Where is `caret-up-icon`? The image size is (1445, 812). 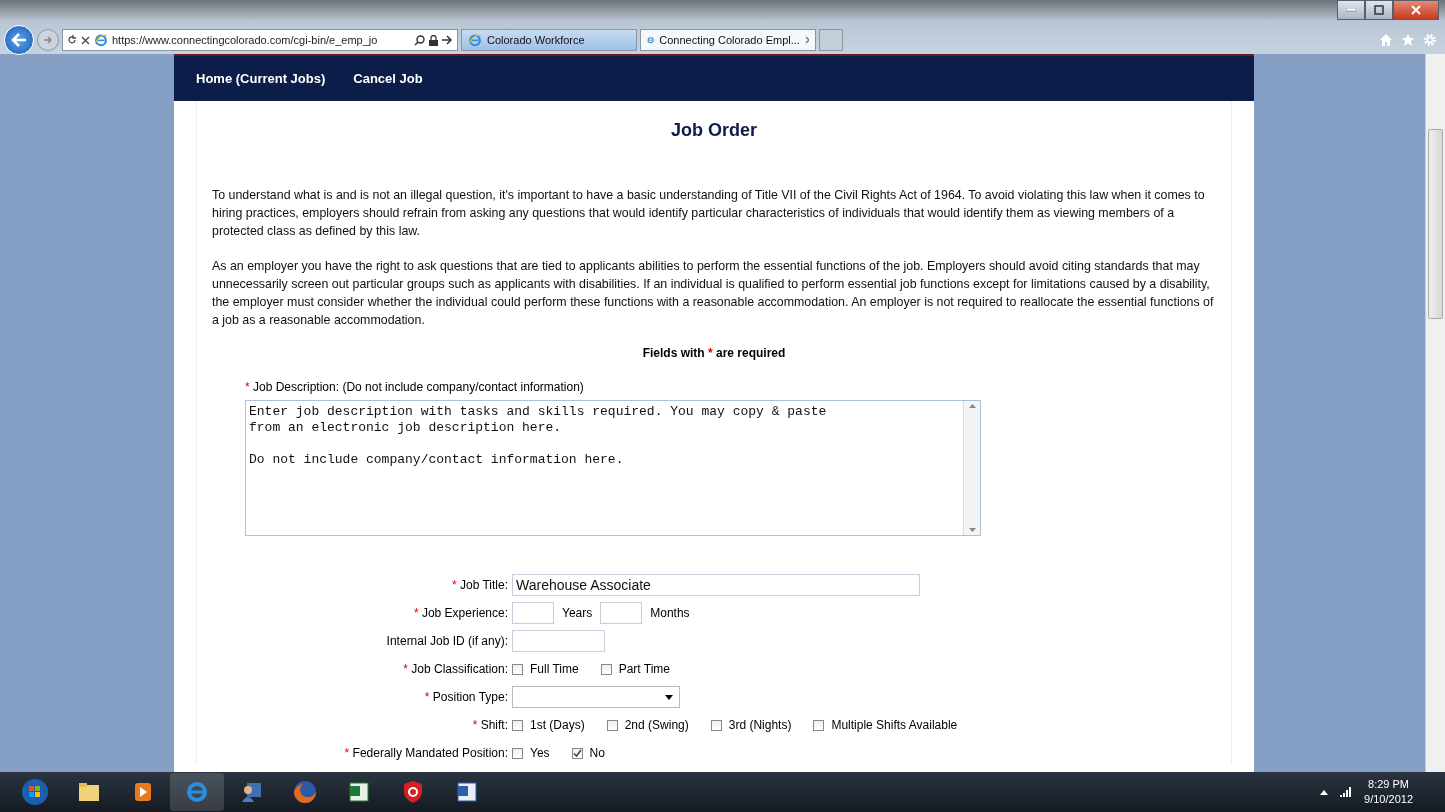
caret-up-icon is located at coordinates (1324, 792).